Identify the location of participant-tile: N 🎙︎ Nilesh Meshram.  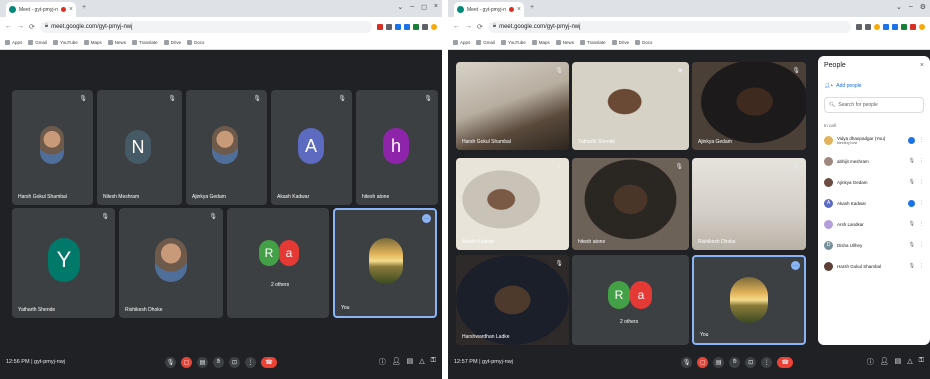
(139, 147).